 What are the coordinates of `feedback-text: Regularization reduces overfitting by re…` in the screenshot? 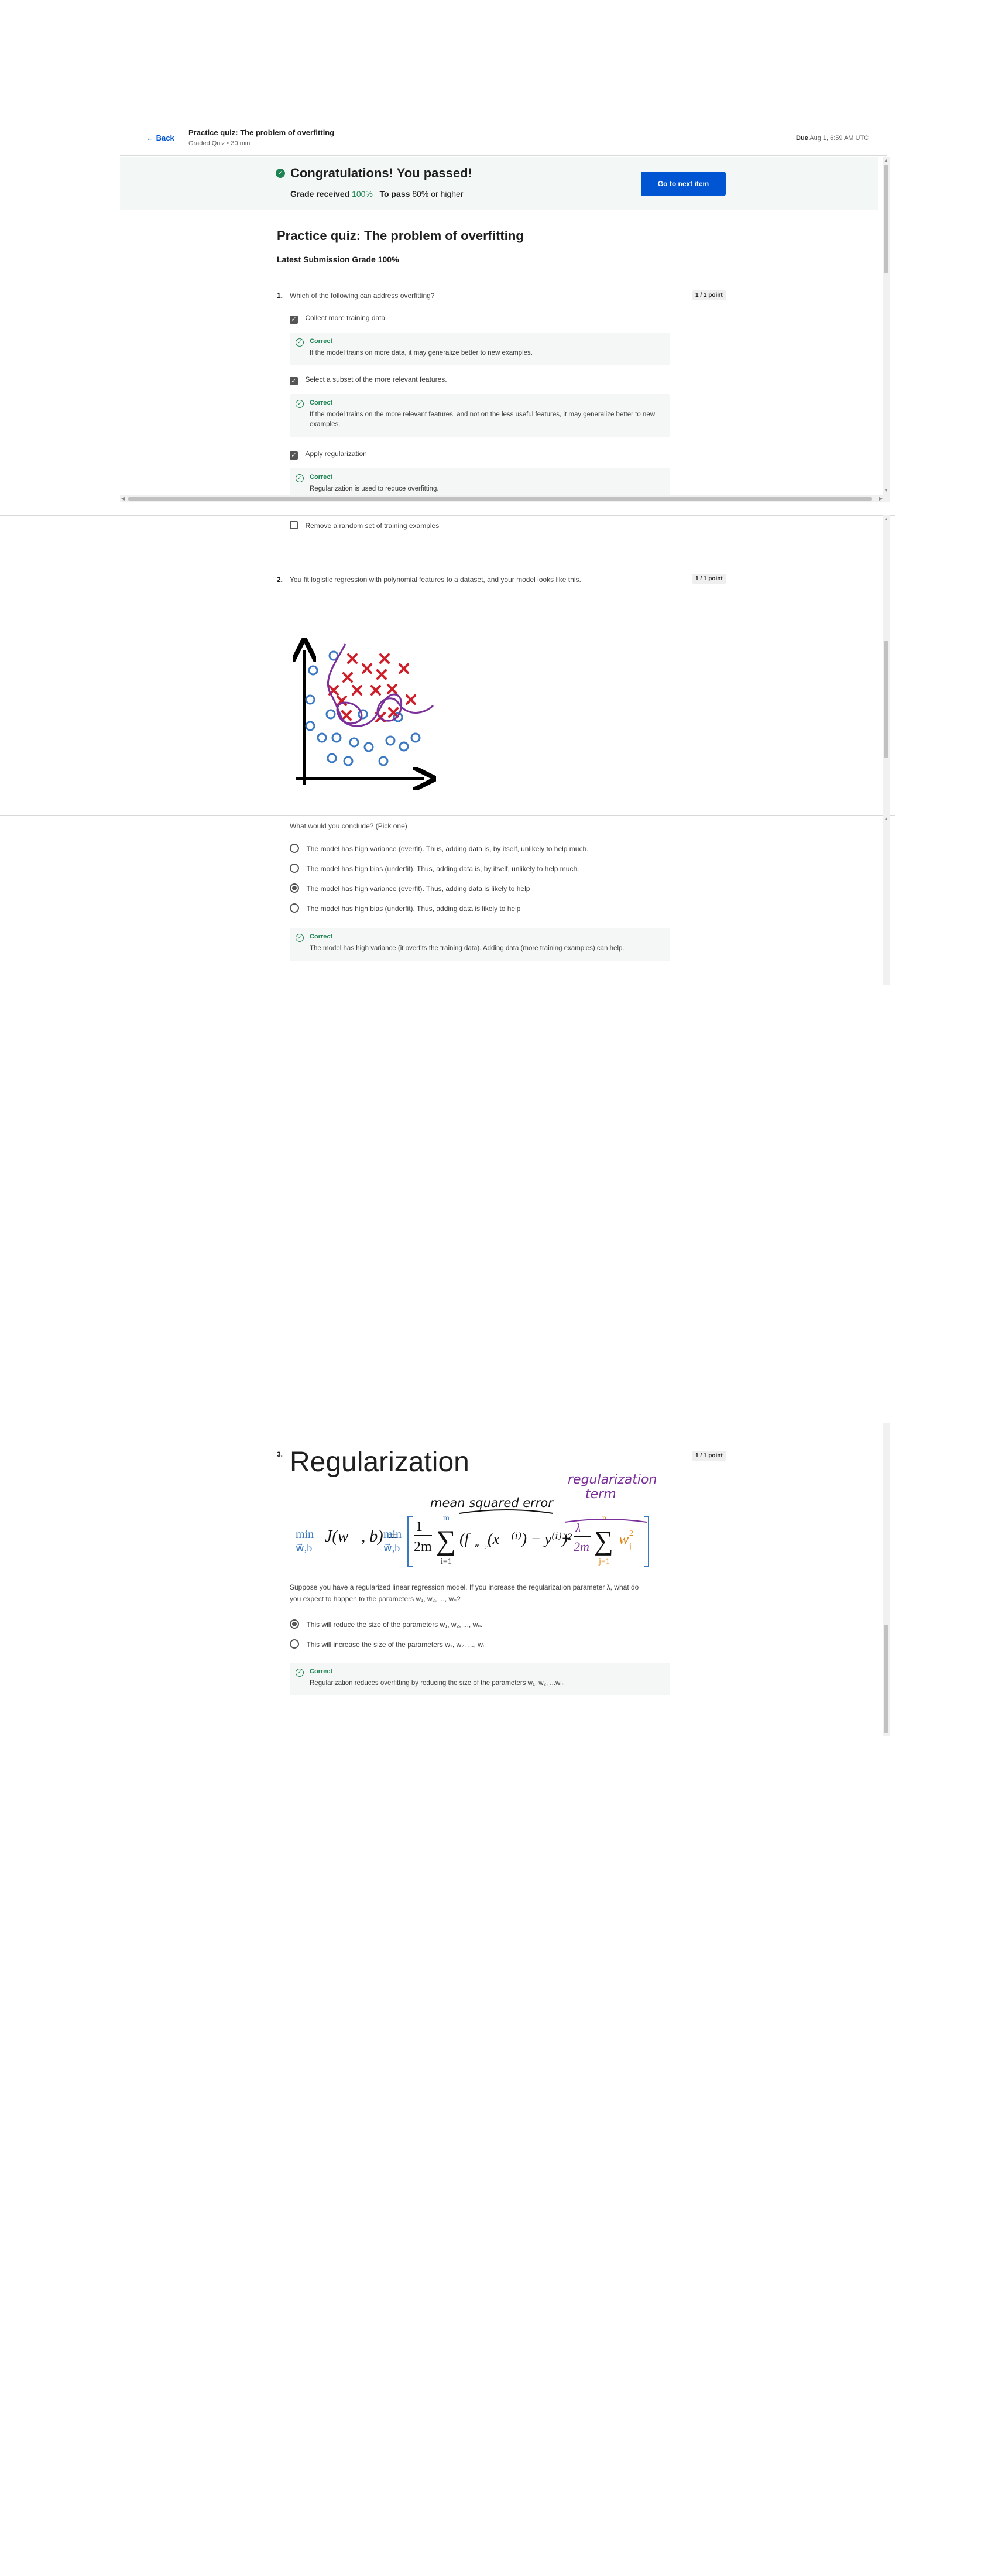 It's located at (438, 1683).